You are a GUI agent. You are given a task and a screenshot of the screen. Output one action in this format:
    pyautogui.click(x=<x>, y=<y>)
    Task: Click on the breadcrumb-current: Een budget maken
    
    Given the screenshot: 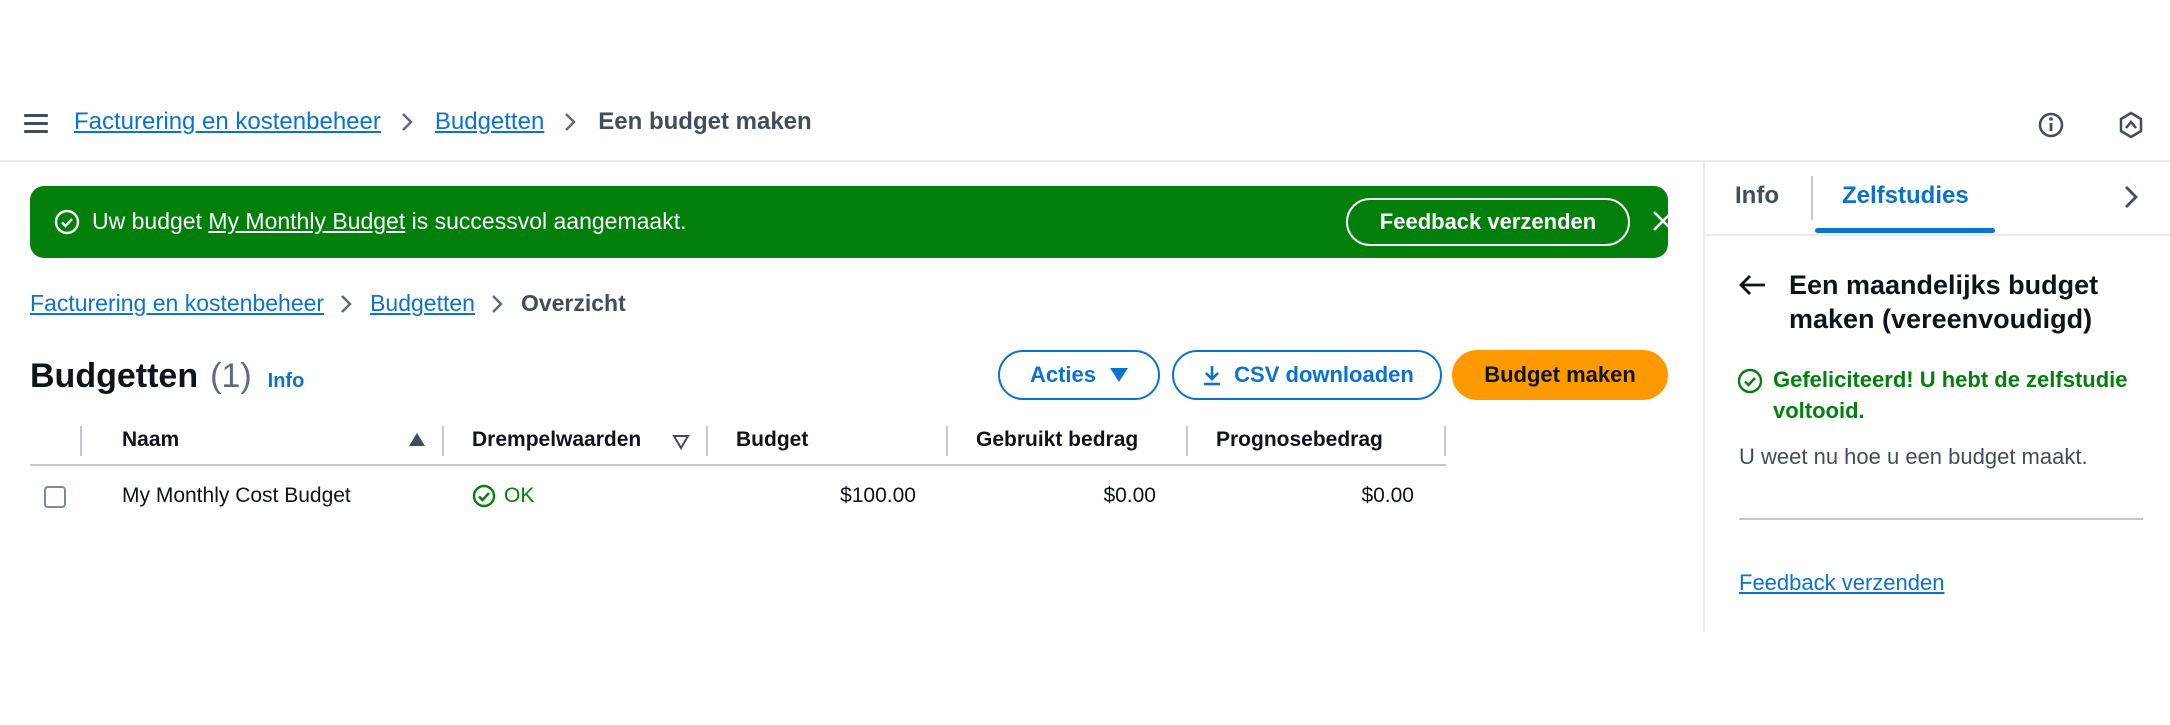 What is the action you would take?
    pyautogui.click(x=705, y=121)
    